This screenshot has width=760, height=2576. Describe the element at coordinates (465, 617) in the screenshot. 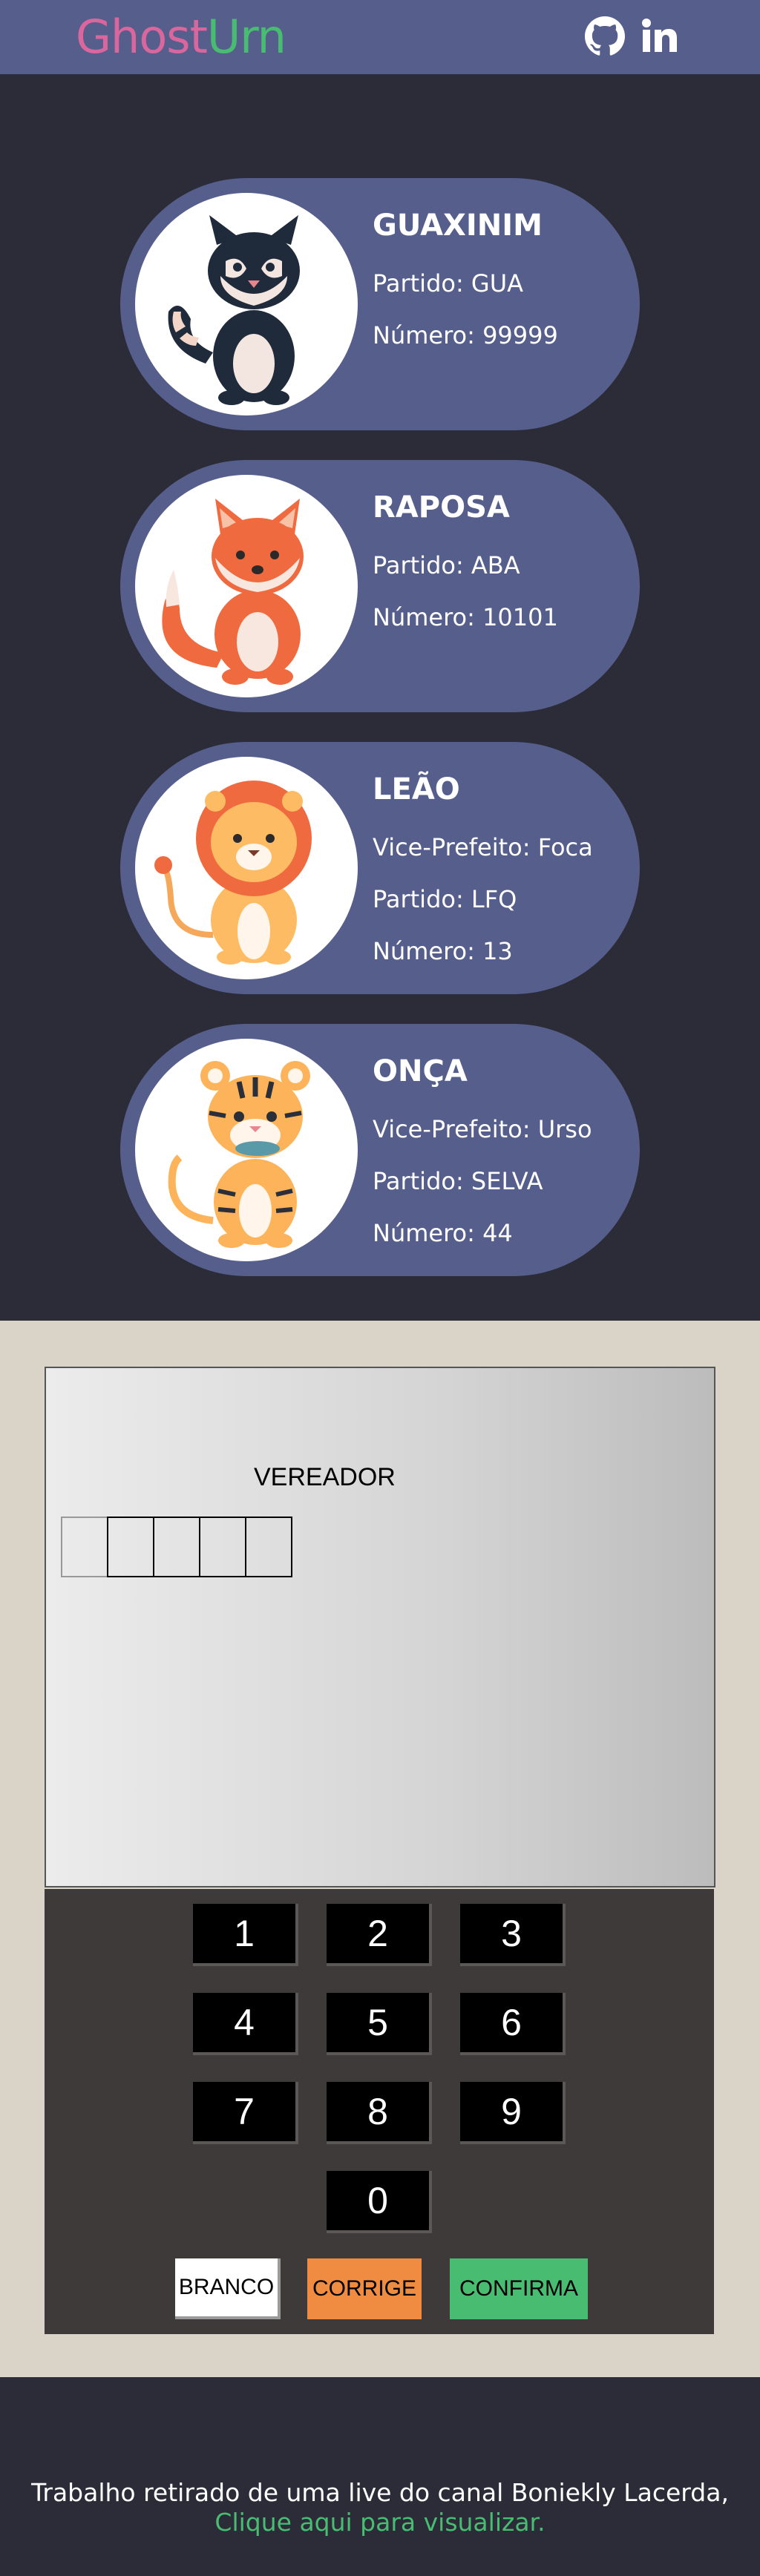

I see `candidate-number: Número: 10101` at that location.